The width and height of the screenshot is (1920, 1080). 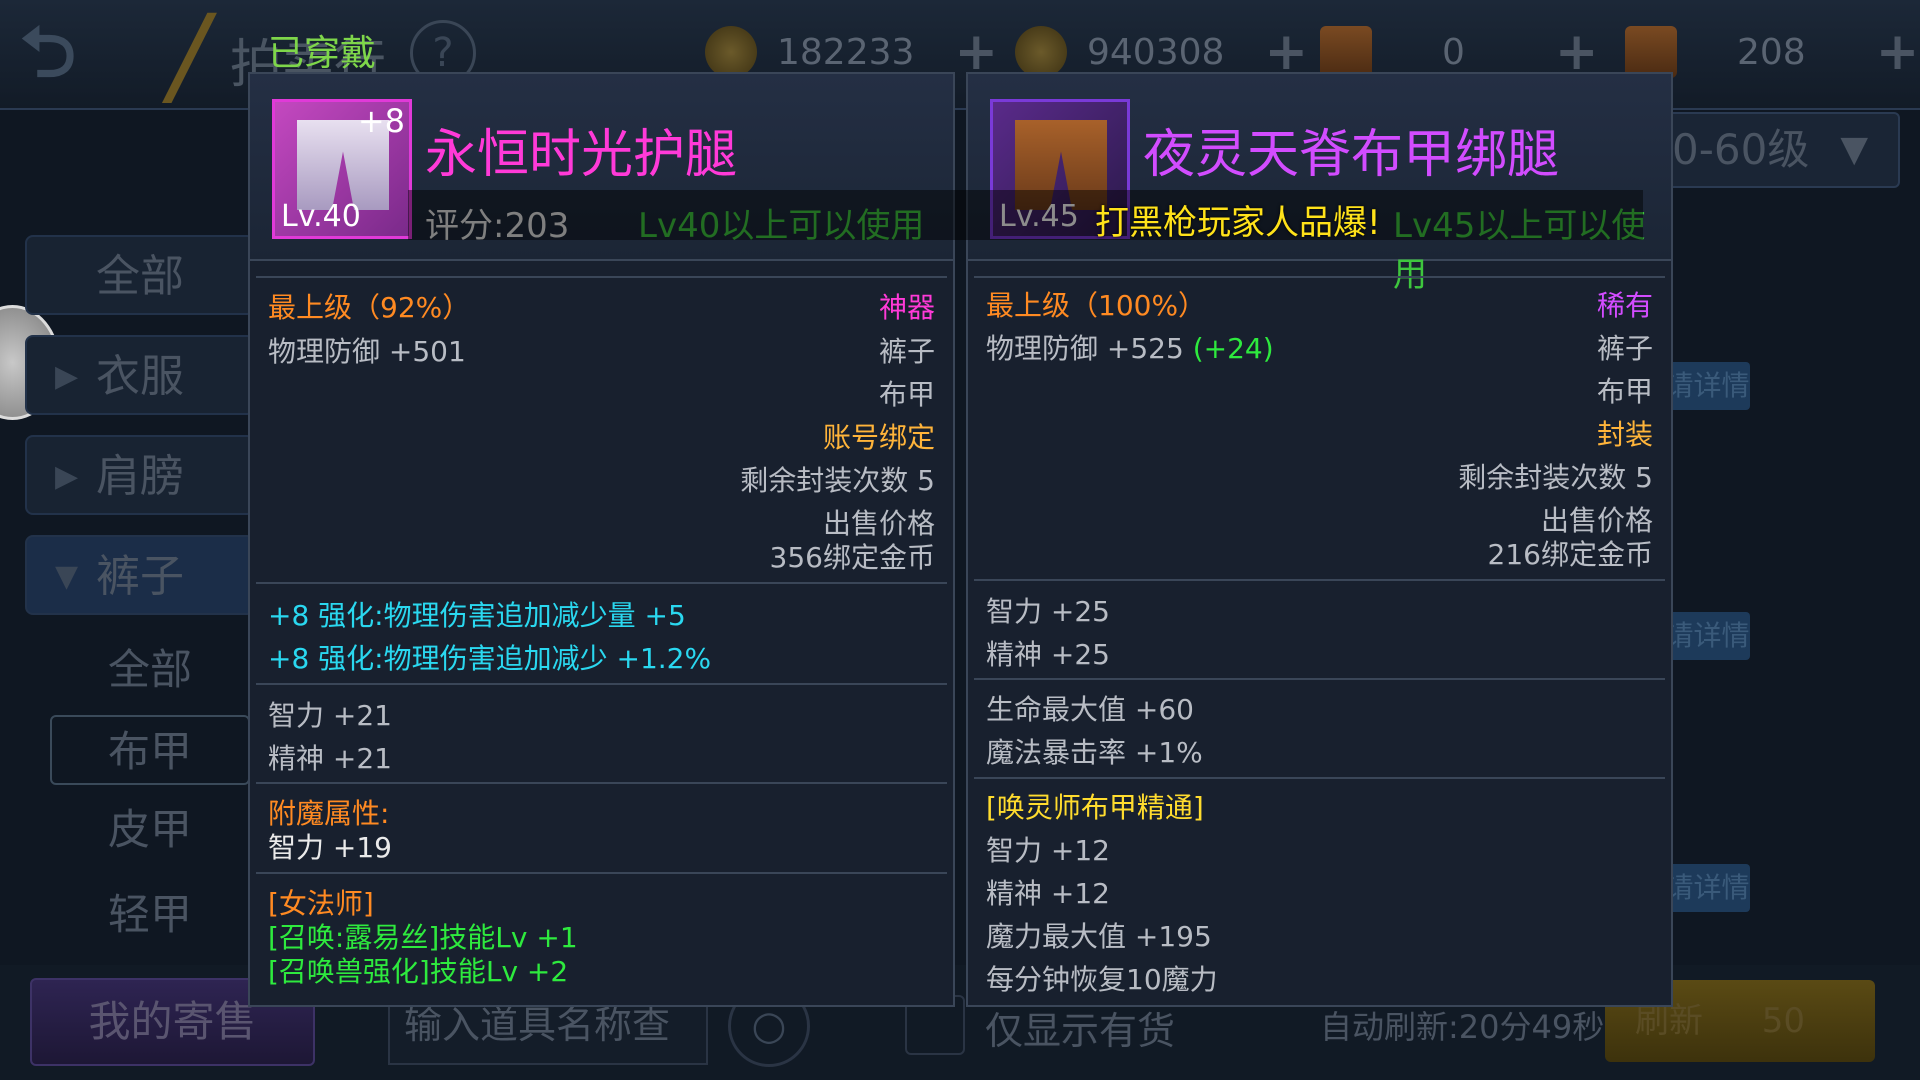 I want to click on bound-coin-icon, so click(x=1041, y=52).